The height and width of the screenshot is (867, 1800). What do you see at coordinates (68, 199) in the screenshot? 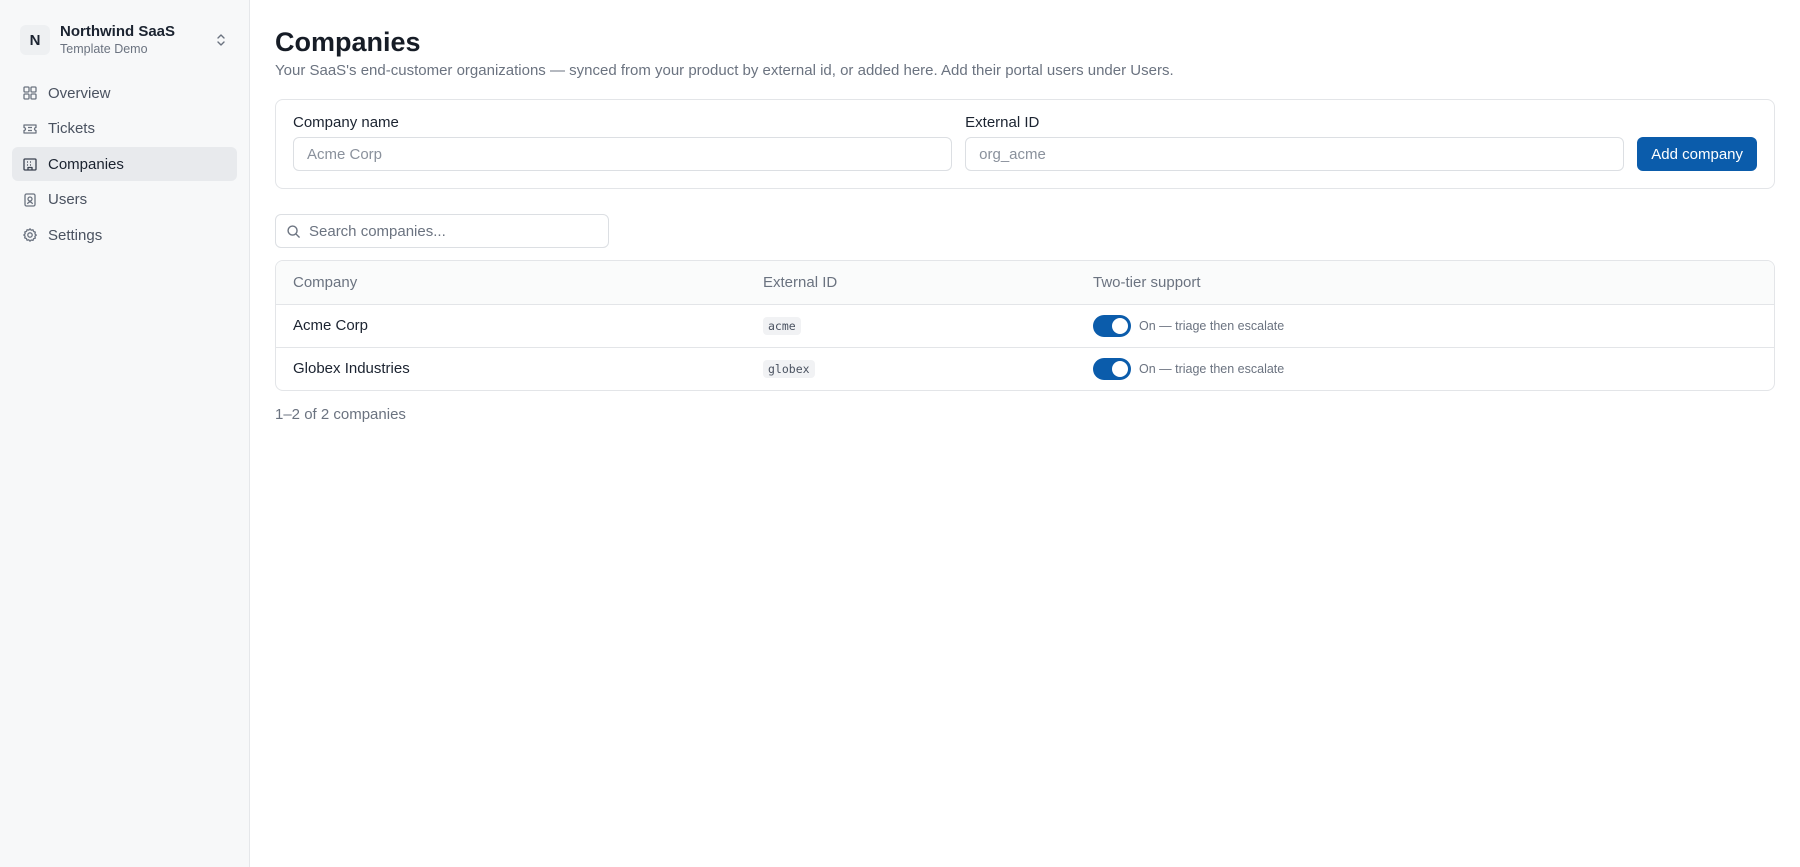
I see `sidebar-item-label: Users` at bounding box center [68, 199].